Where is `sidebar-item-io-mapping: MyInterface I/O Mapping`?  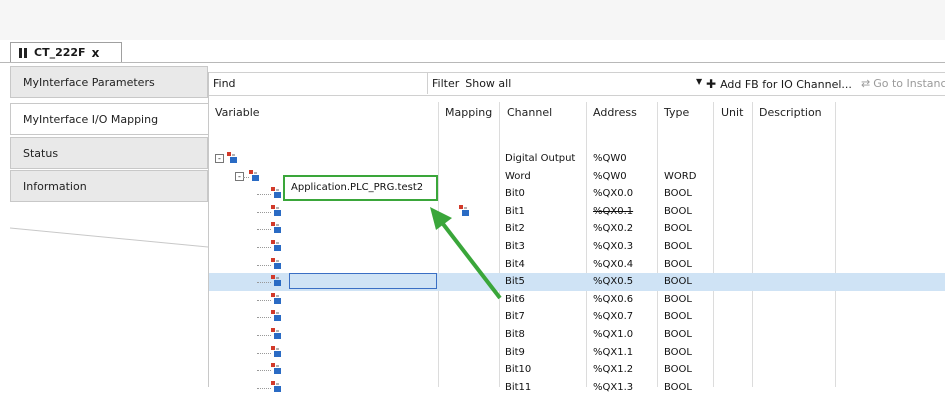
sidebar-item-io-mapping: MyInterface I/O Mapping is located at coordinates (109, 119).